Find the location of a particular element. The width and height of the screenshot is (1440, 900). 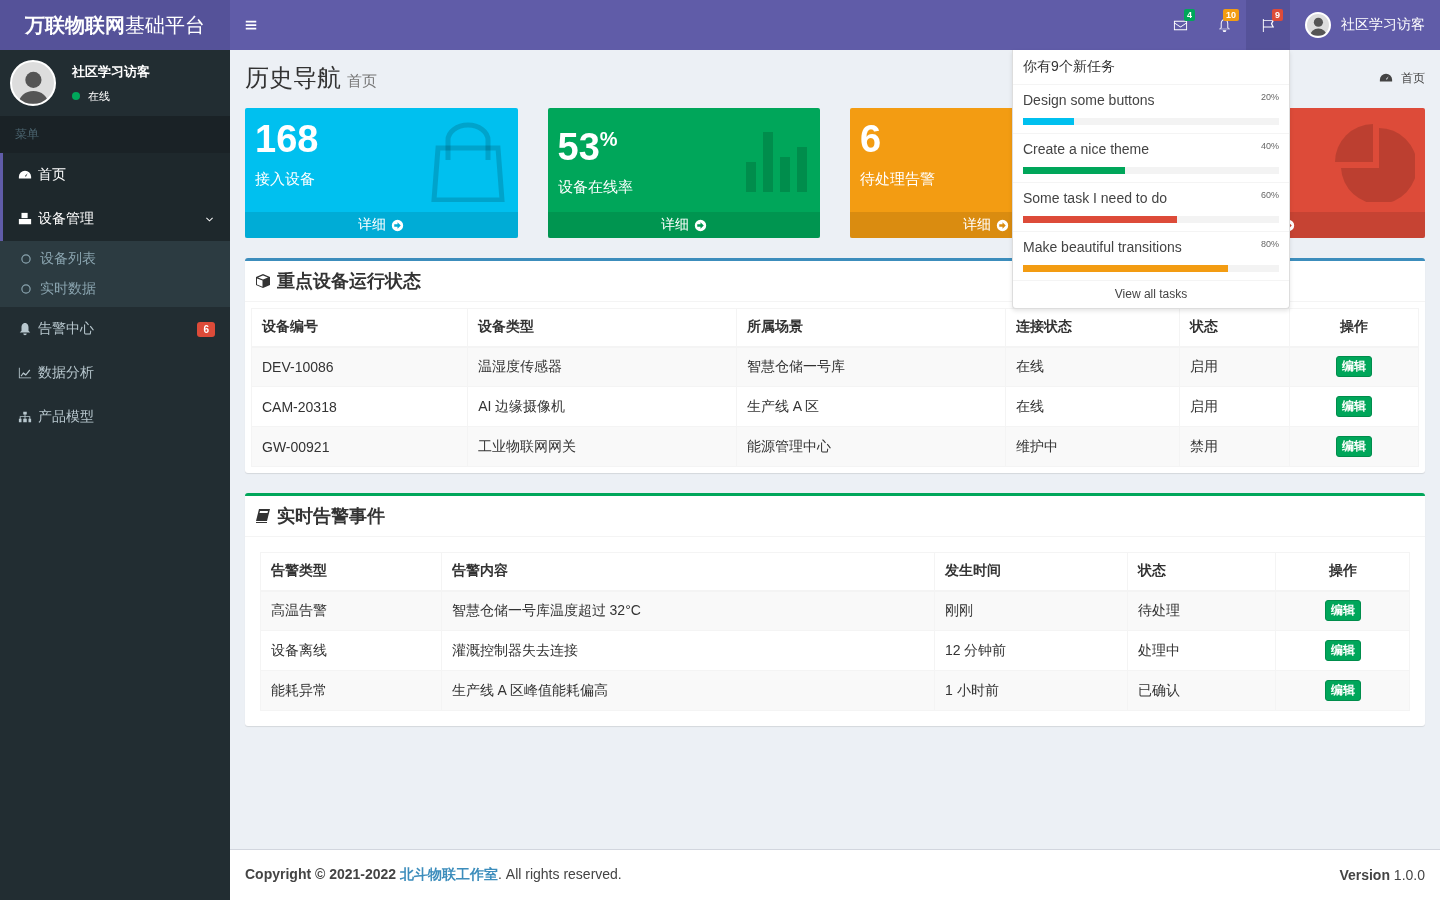

task-item: Create a nice theme 40% is located at coordinates (1151, 158).